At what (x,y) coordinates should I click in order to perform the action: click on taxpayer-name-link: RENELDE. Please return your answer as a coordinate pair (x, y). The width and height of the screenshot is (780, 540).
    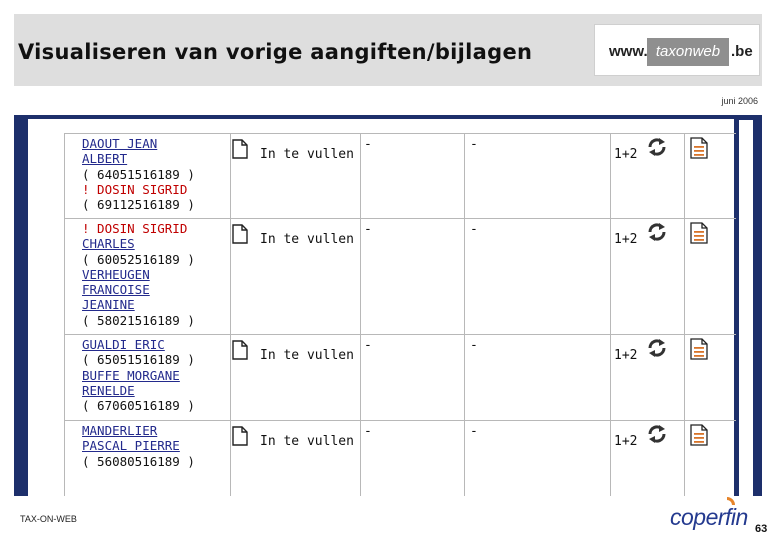
    Looking at the image, I should click on (138, 390).